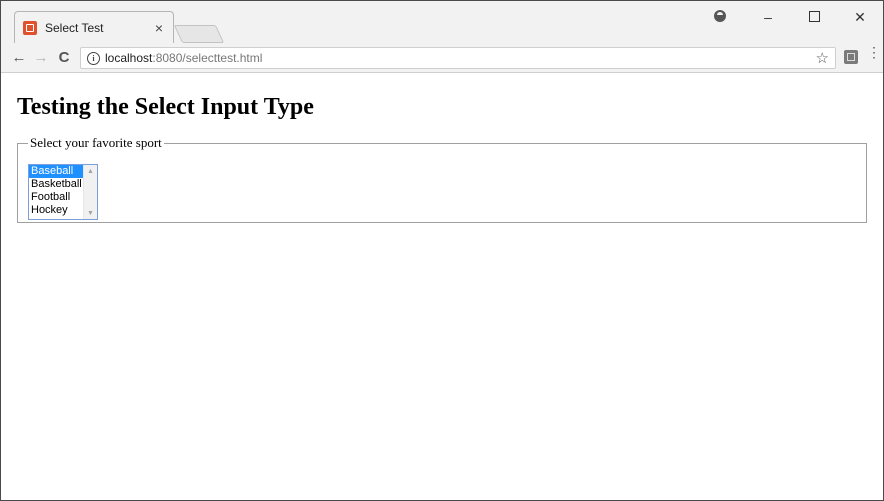  Describe the element at coordinates (458, 58) in the screenshot. I see `address-bar: i localhost:8080/selecttest.html ☆` at that location.